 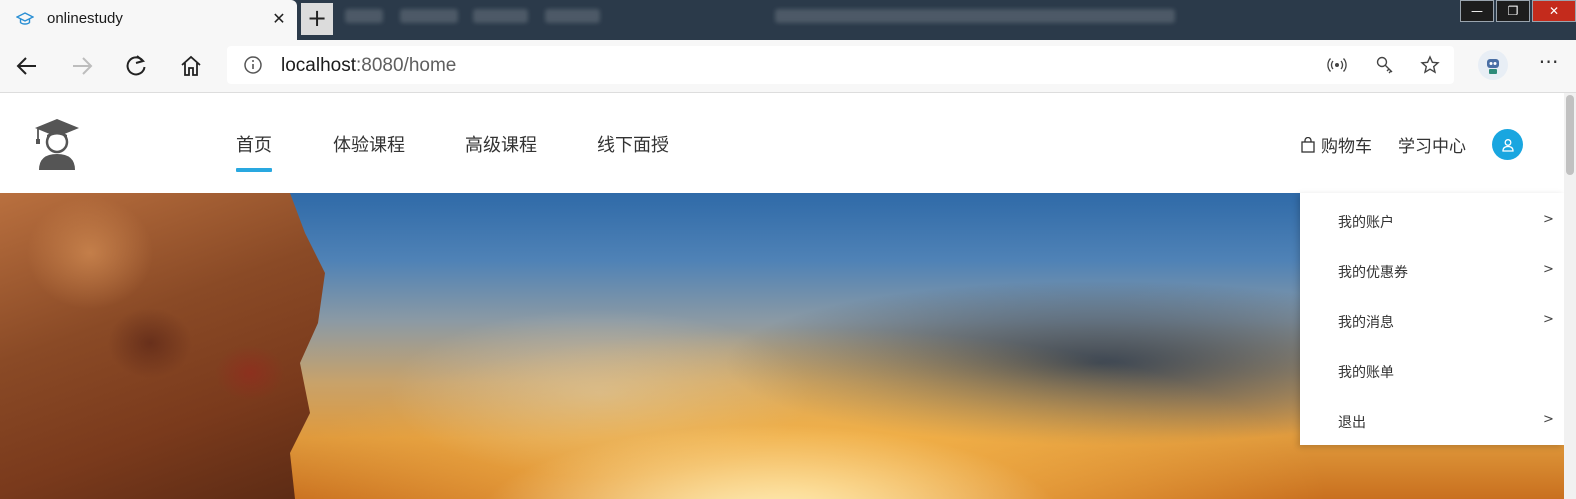 I want to click on menu-item-my-messages: 我的消息 >, so click(x=1432, y=320).